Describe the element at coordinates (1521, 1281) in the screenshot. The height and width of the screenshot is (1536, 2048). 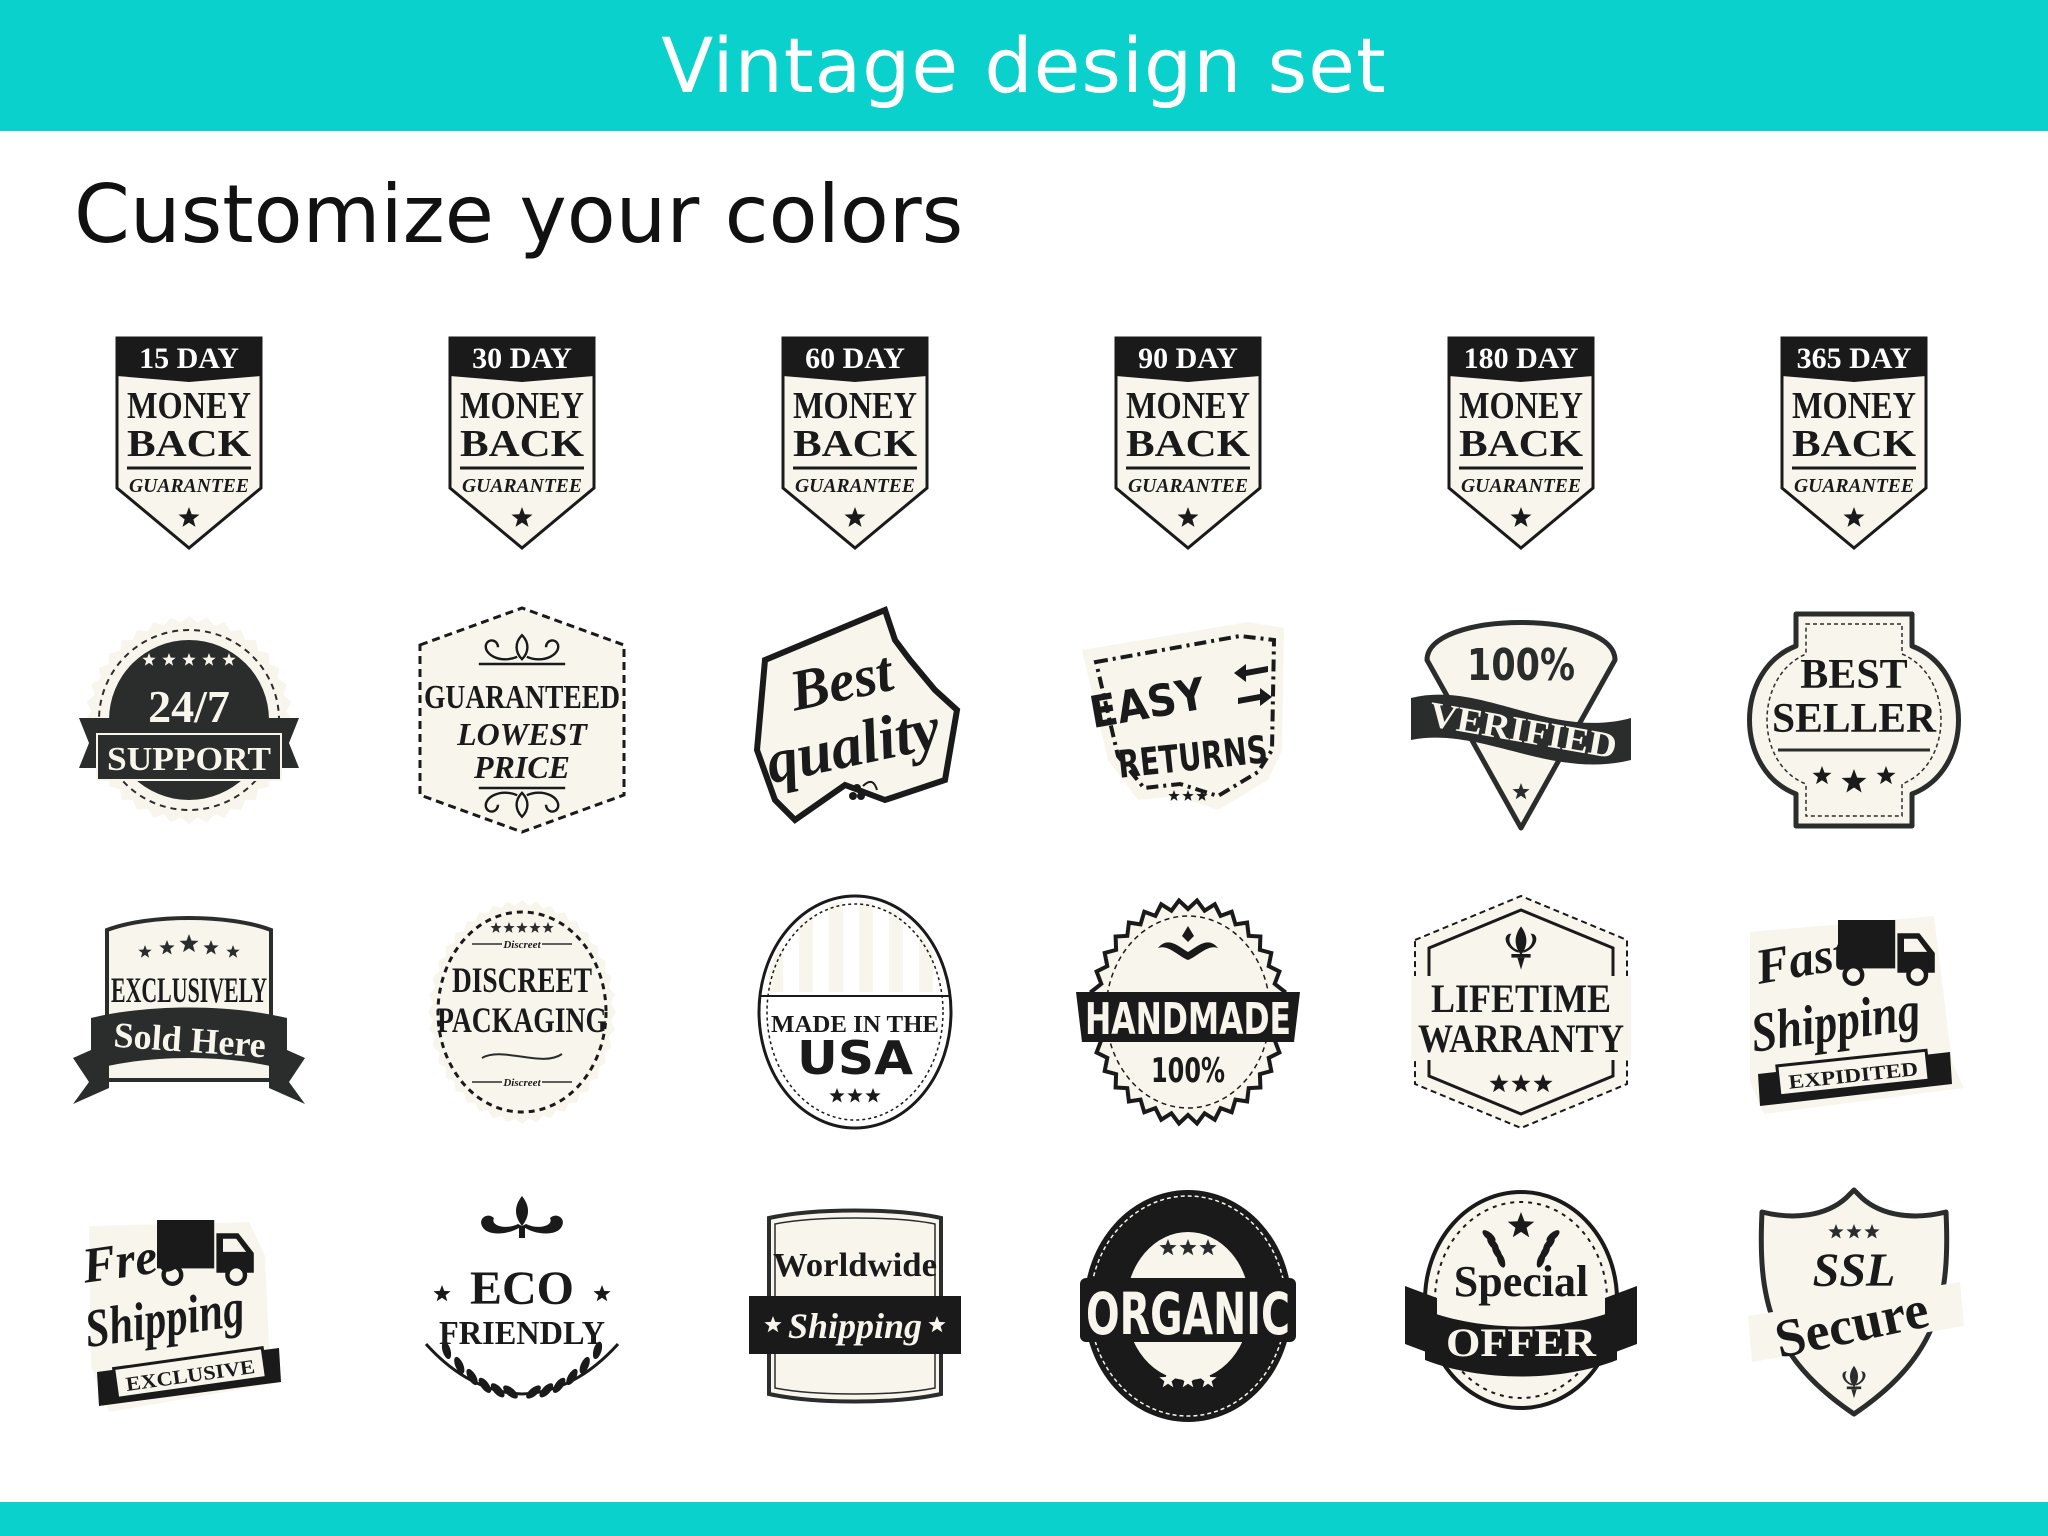
I see `badge-text: Special` at that location.